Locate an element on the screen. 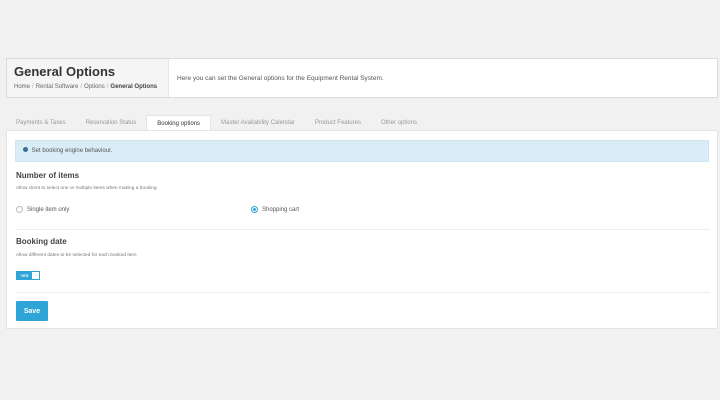 Image resolution: width=720 pixels, height=400 pixels. radio-shopping-cart: Shopping cart is located at coordinates (275, 209).